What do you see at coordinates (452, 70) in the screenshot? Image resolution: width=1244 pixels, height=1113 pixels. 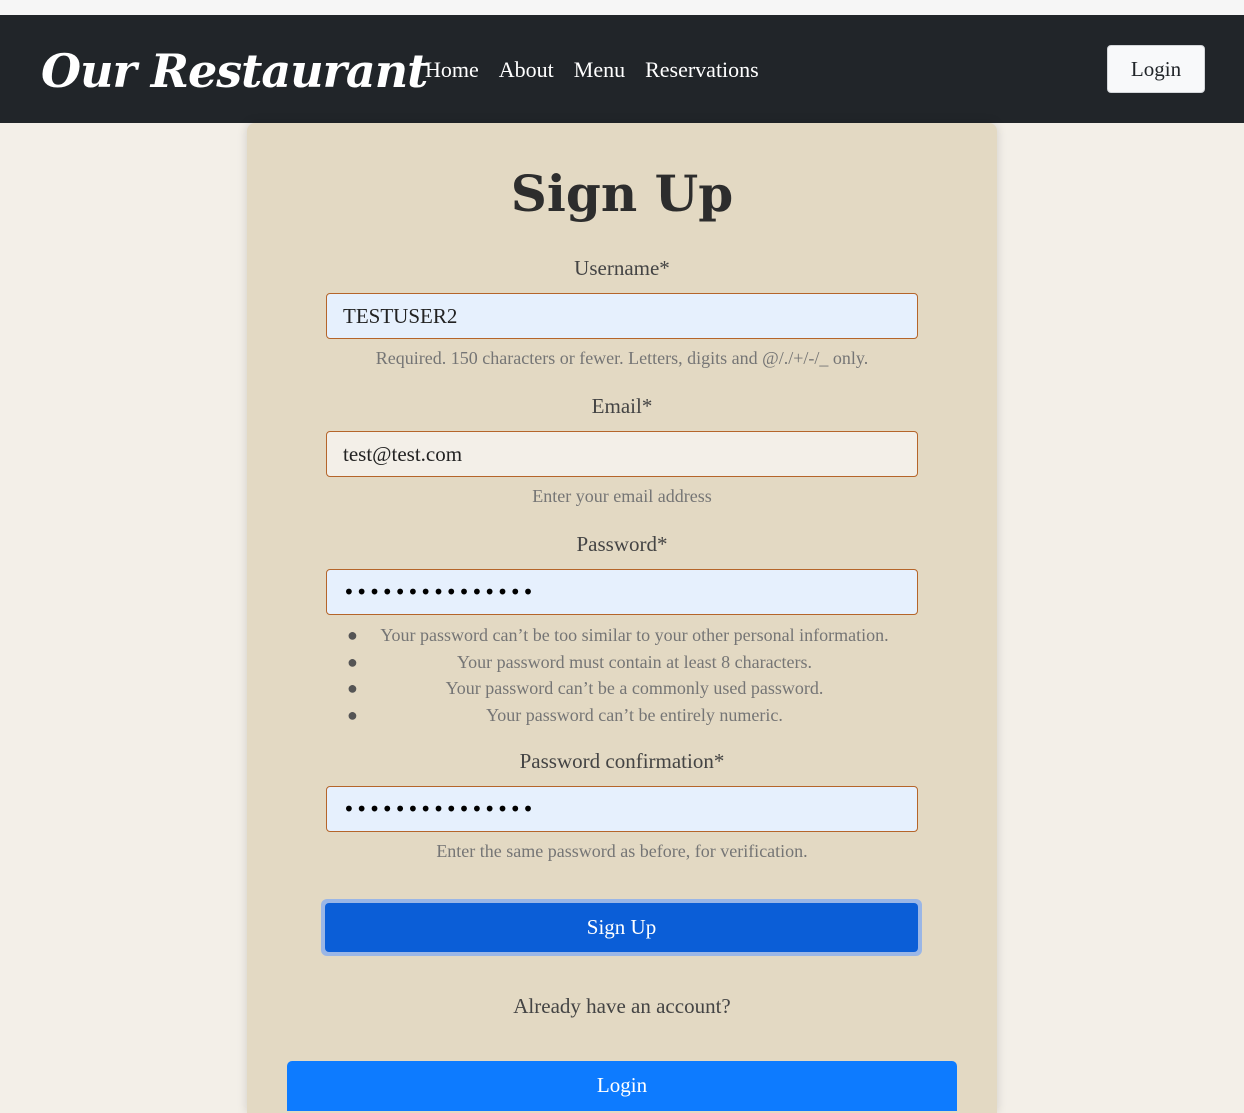 I see `nav-link-home: Home` at bounding box center [452, 70].